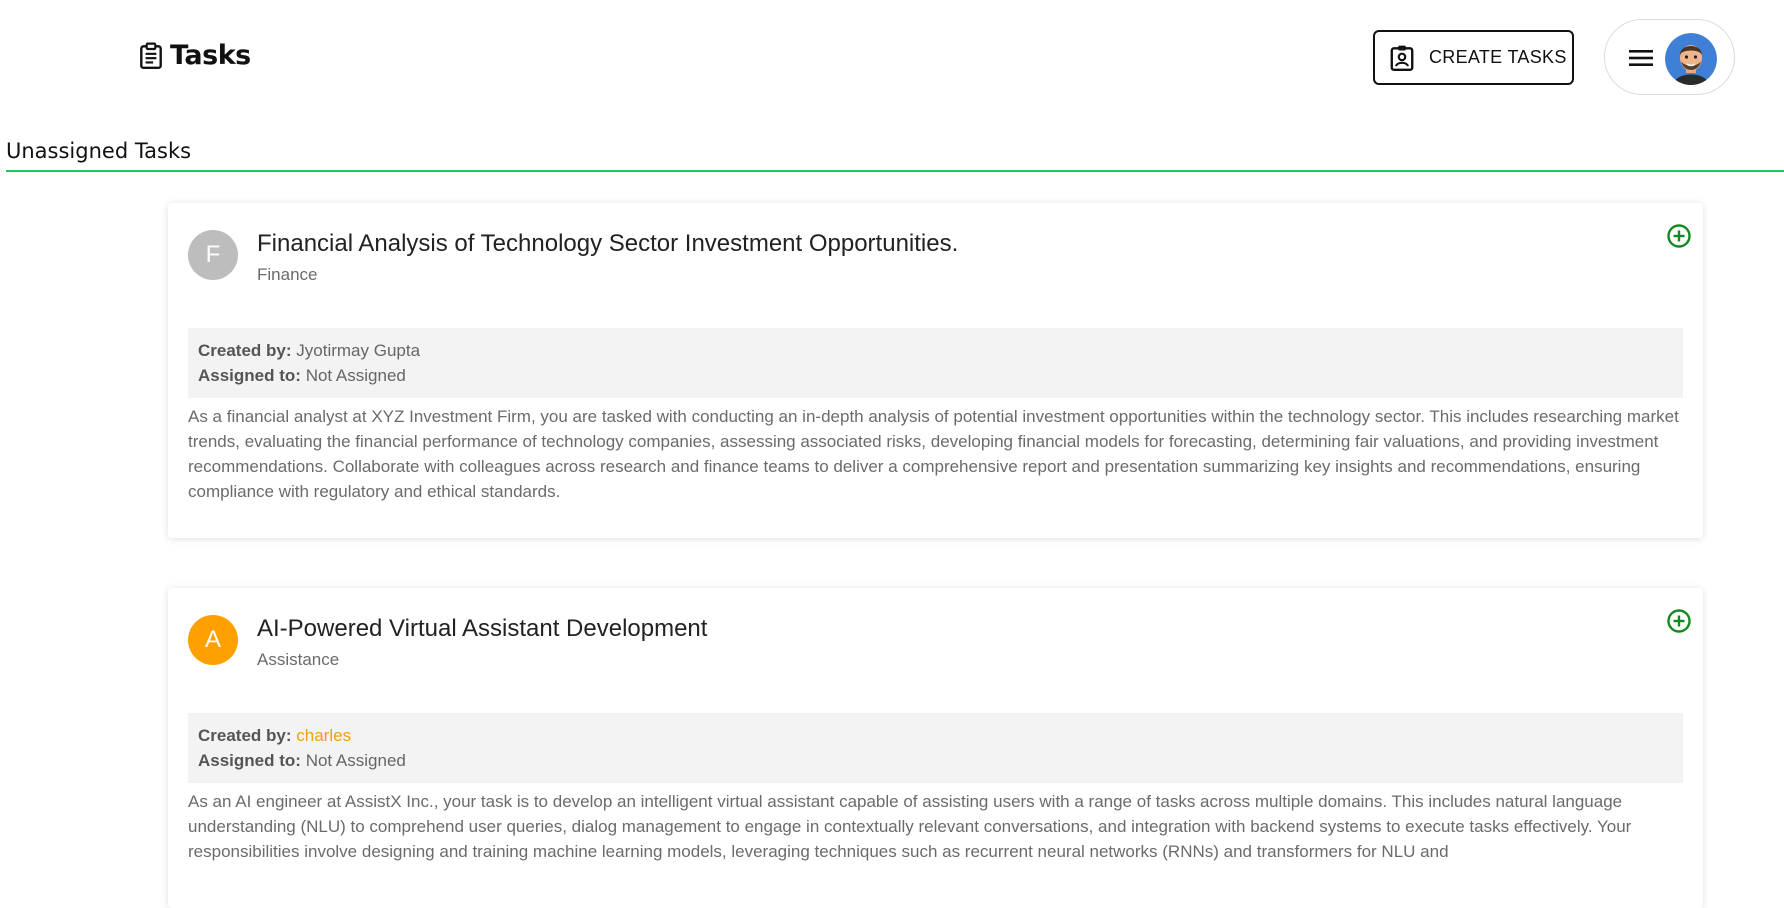 The image size is (1784, 908). I want to click on clipboard-icon, so click(151, 55).